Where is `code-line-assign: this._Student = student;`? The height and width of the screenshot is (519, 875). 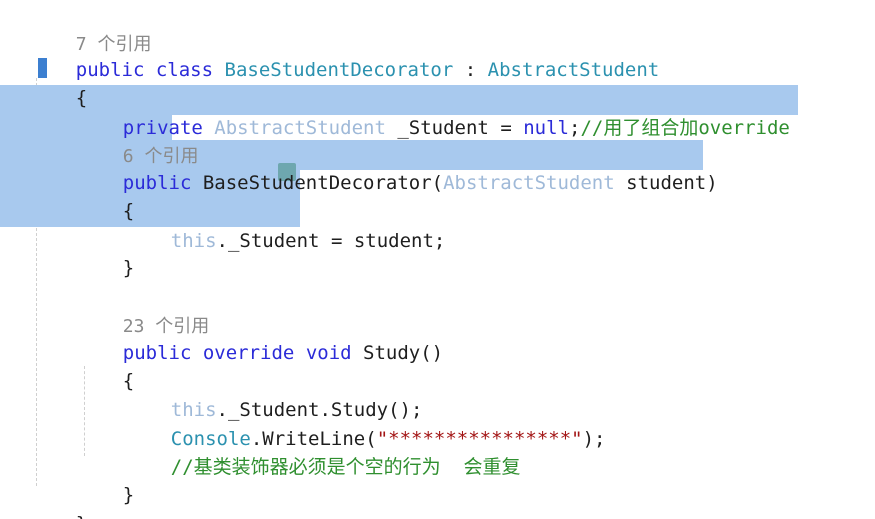
code-line-assign: this._Student = student; is located at coordinates (285, 225).